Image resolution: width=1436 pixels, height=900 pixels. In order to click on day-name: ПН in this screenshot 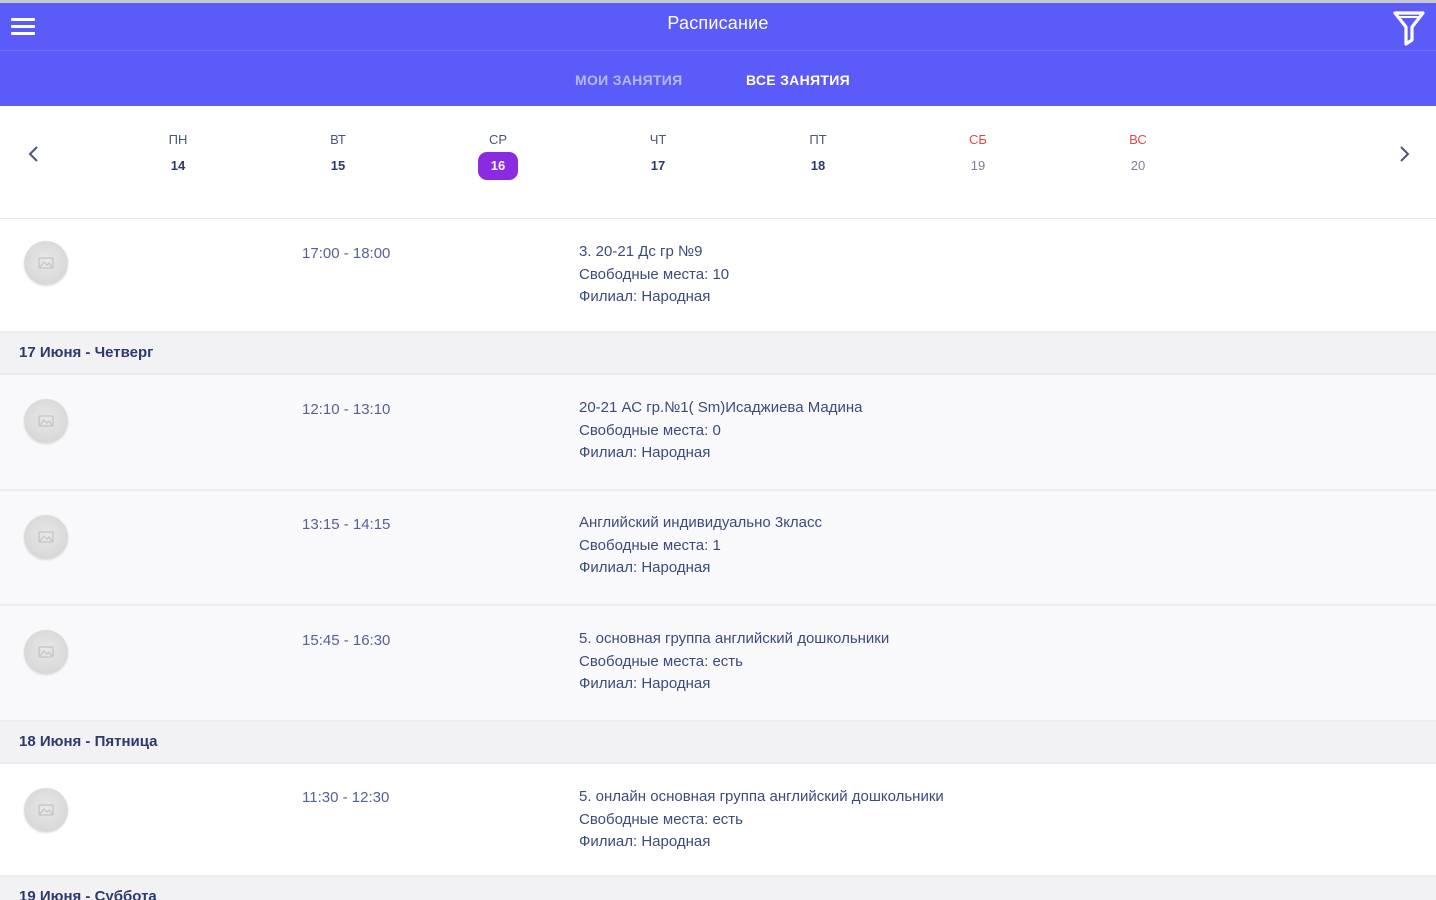, I will do `click(178, 139)`.